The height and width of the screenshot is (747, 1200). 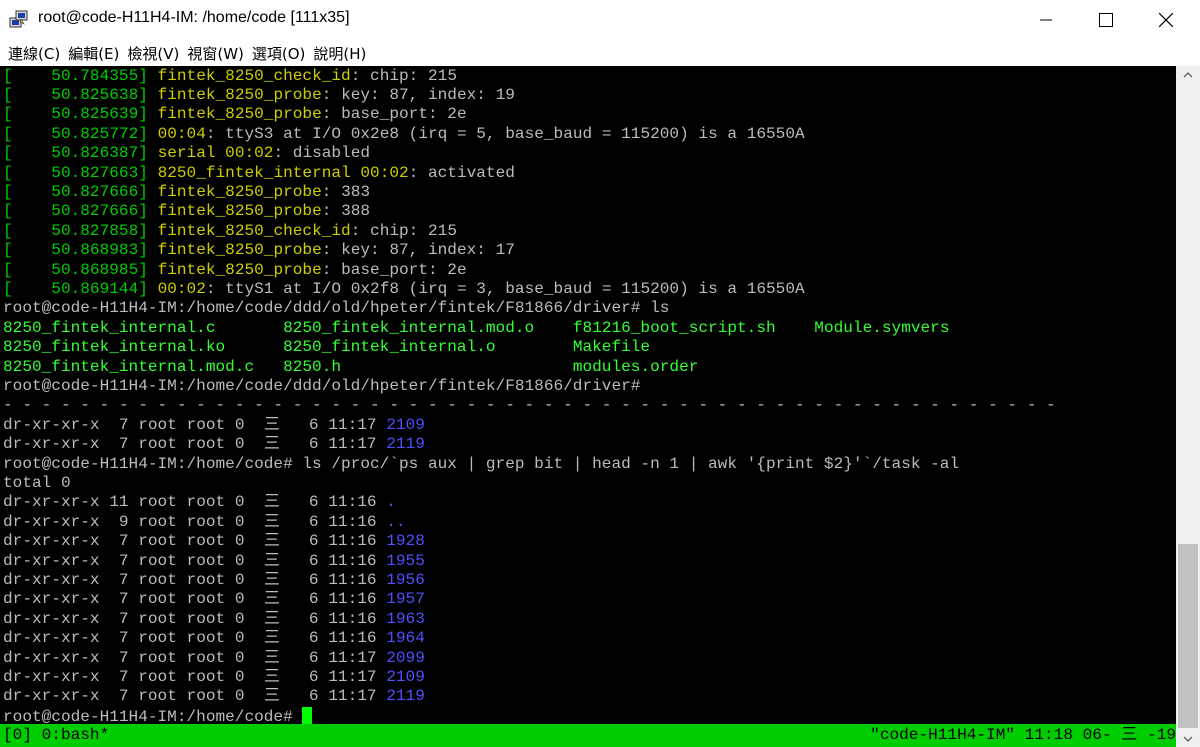 I want to click on title-bar: root@code-H11H4-IM: /home/code [111x35], so click(x=600, y=20).